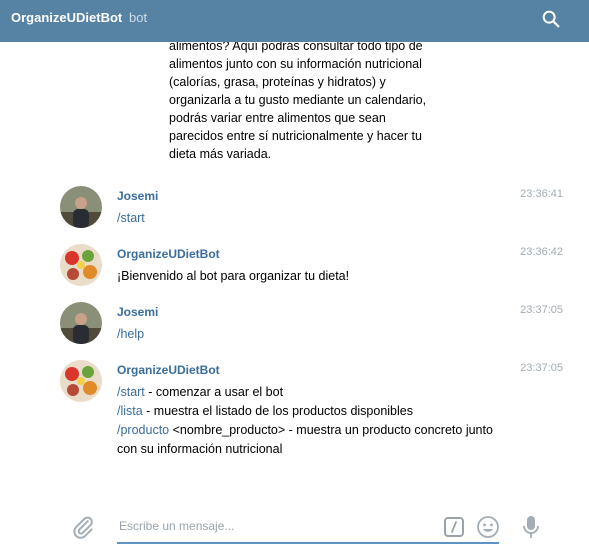 The width and height of the screenshot is (589, 555). What do you see at coordinates (277, 118) in the screenshot?
I see `intro-line: podrás variar entre alimentos que sean` at bounding box center [277, 118].